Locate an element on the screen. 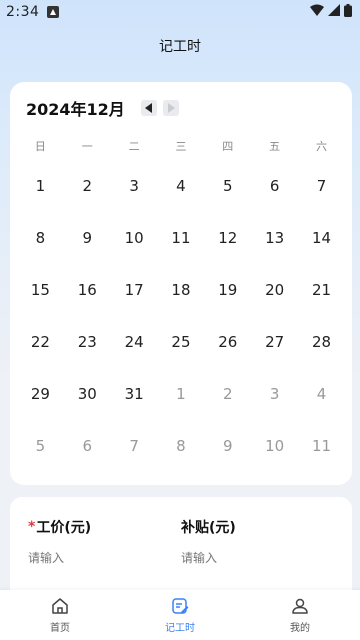 The width and height of the screenshot is (360, 640). calendar-day: 25 is located at coordinates (181, 358).